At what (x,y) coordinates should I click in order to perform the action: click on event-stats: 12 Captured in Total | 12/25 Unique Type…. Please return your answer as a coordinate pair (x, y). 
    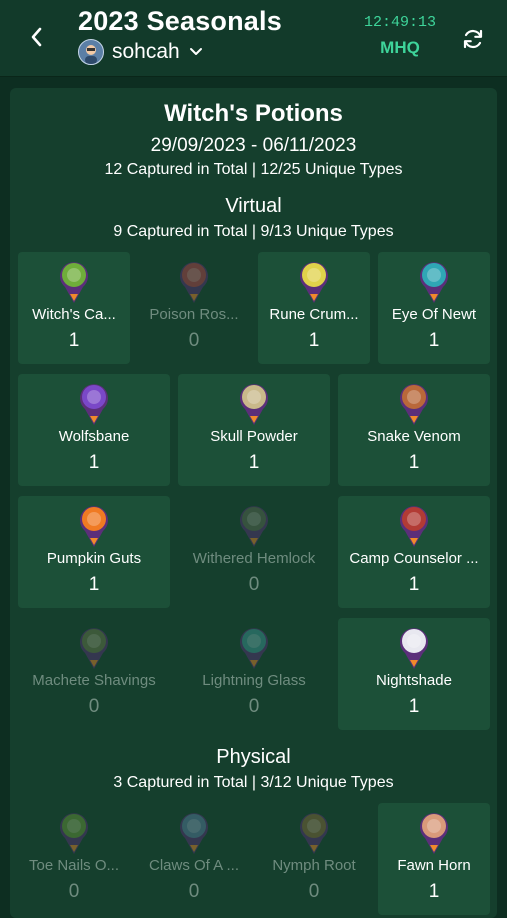
    Looking at the image, I should click on (253, 169).